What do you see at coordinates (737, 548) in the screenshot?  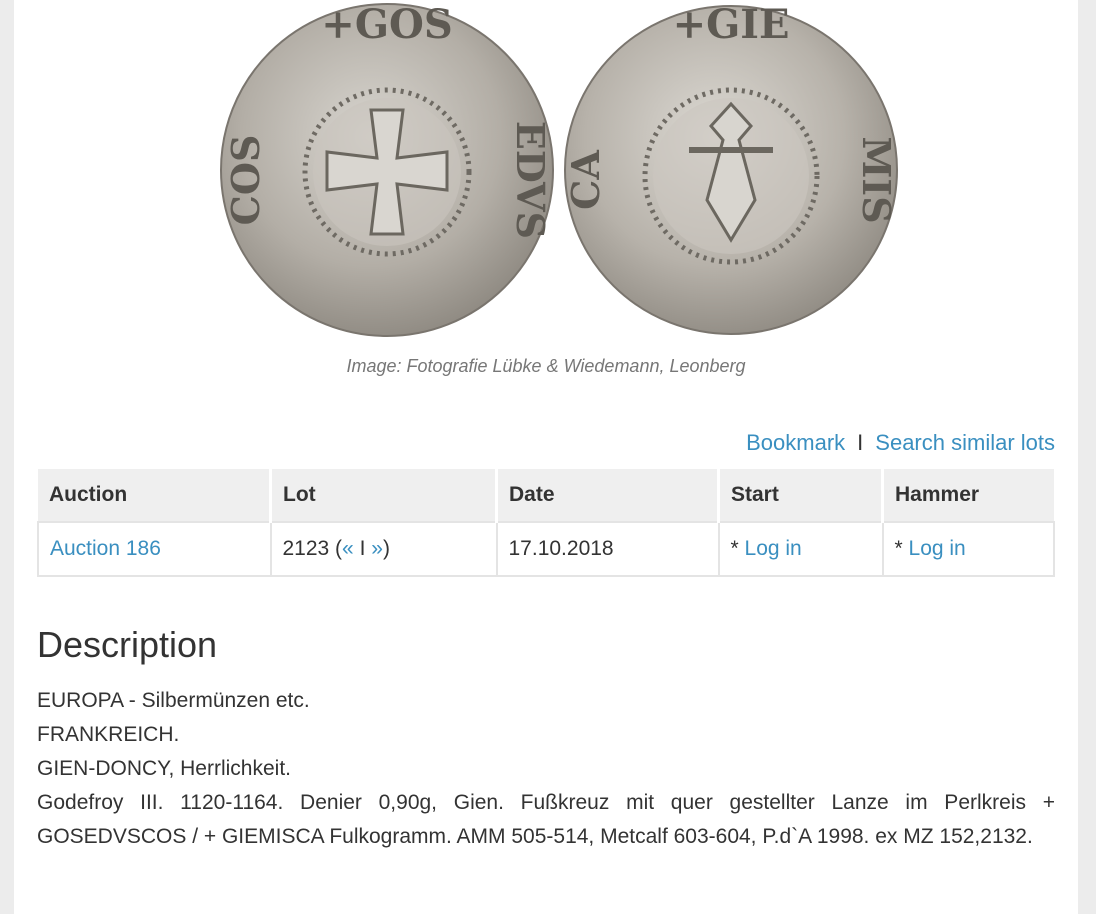 I see `start-prefix: *` at bounding box center [737, 548].